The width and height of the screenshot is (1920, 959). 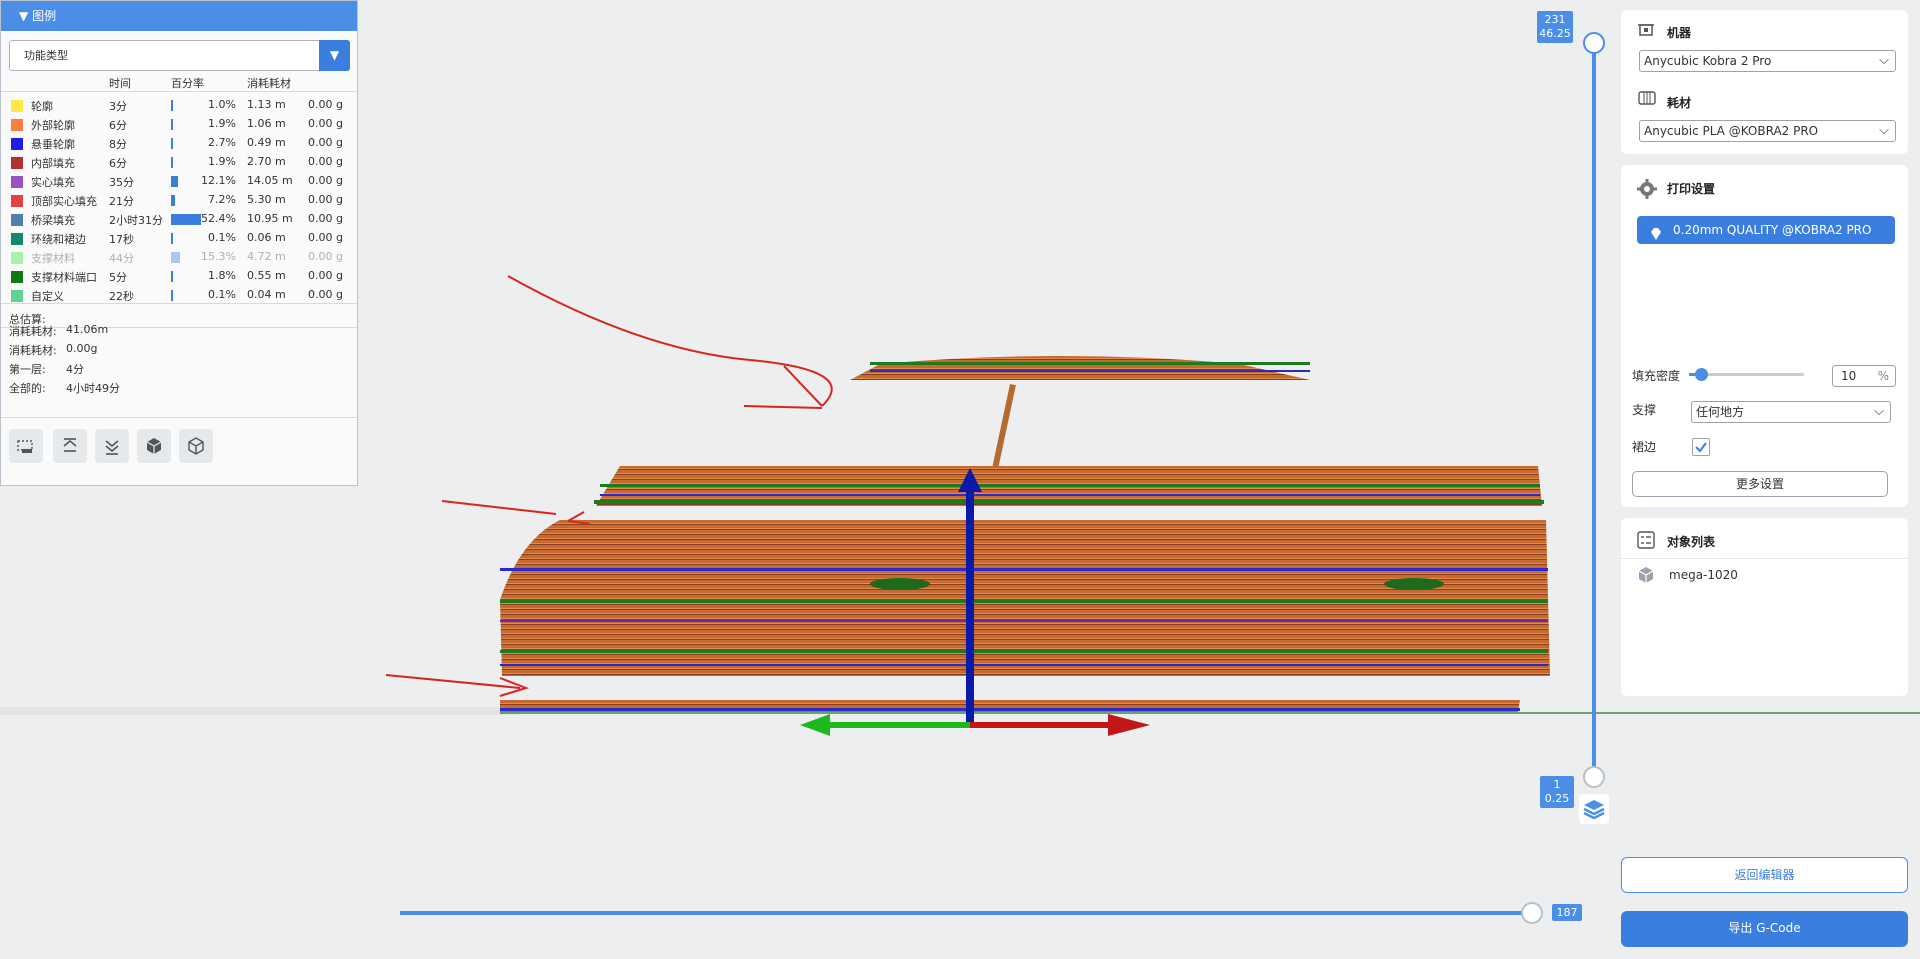 I want to click on solid-cube-icon, so click(x=154, y=446).